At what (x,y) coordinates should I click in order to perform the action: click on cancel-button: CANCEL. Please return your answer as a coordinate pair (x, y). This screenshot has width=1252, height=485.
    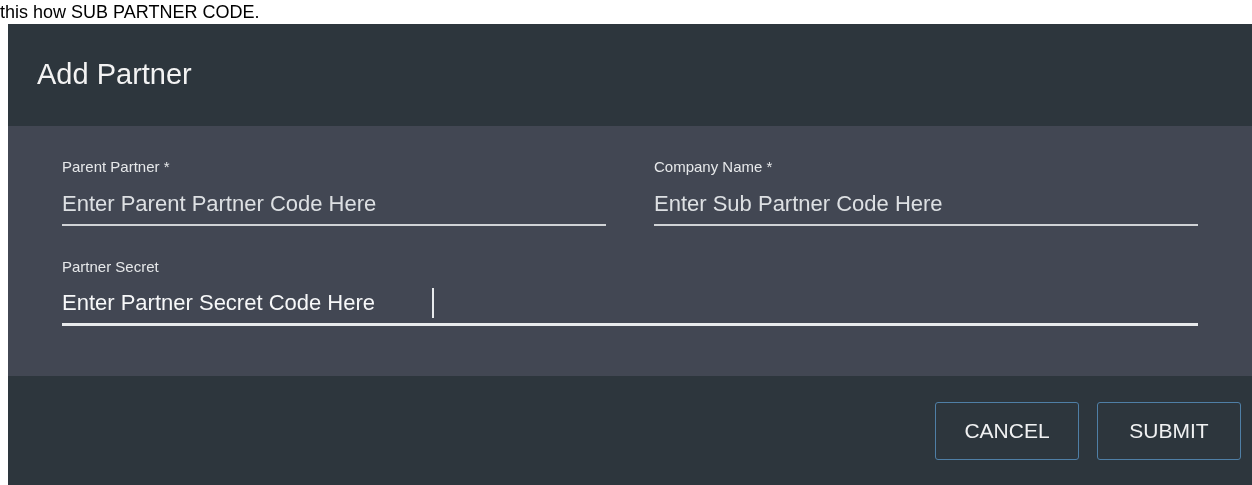
    Looking at the image, I should click on (1007, 430).